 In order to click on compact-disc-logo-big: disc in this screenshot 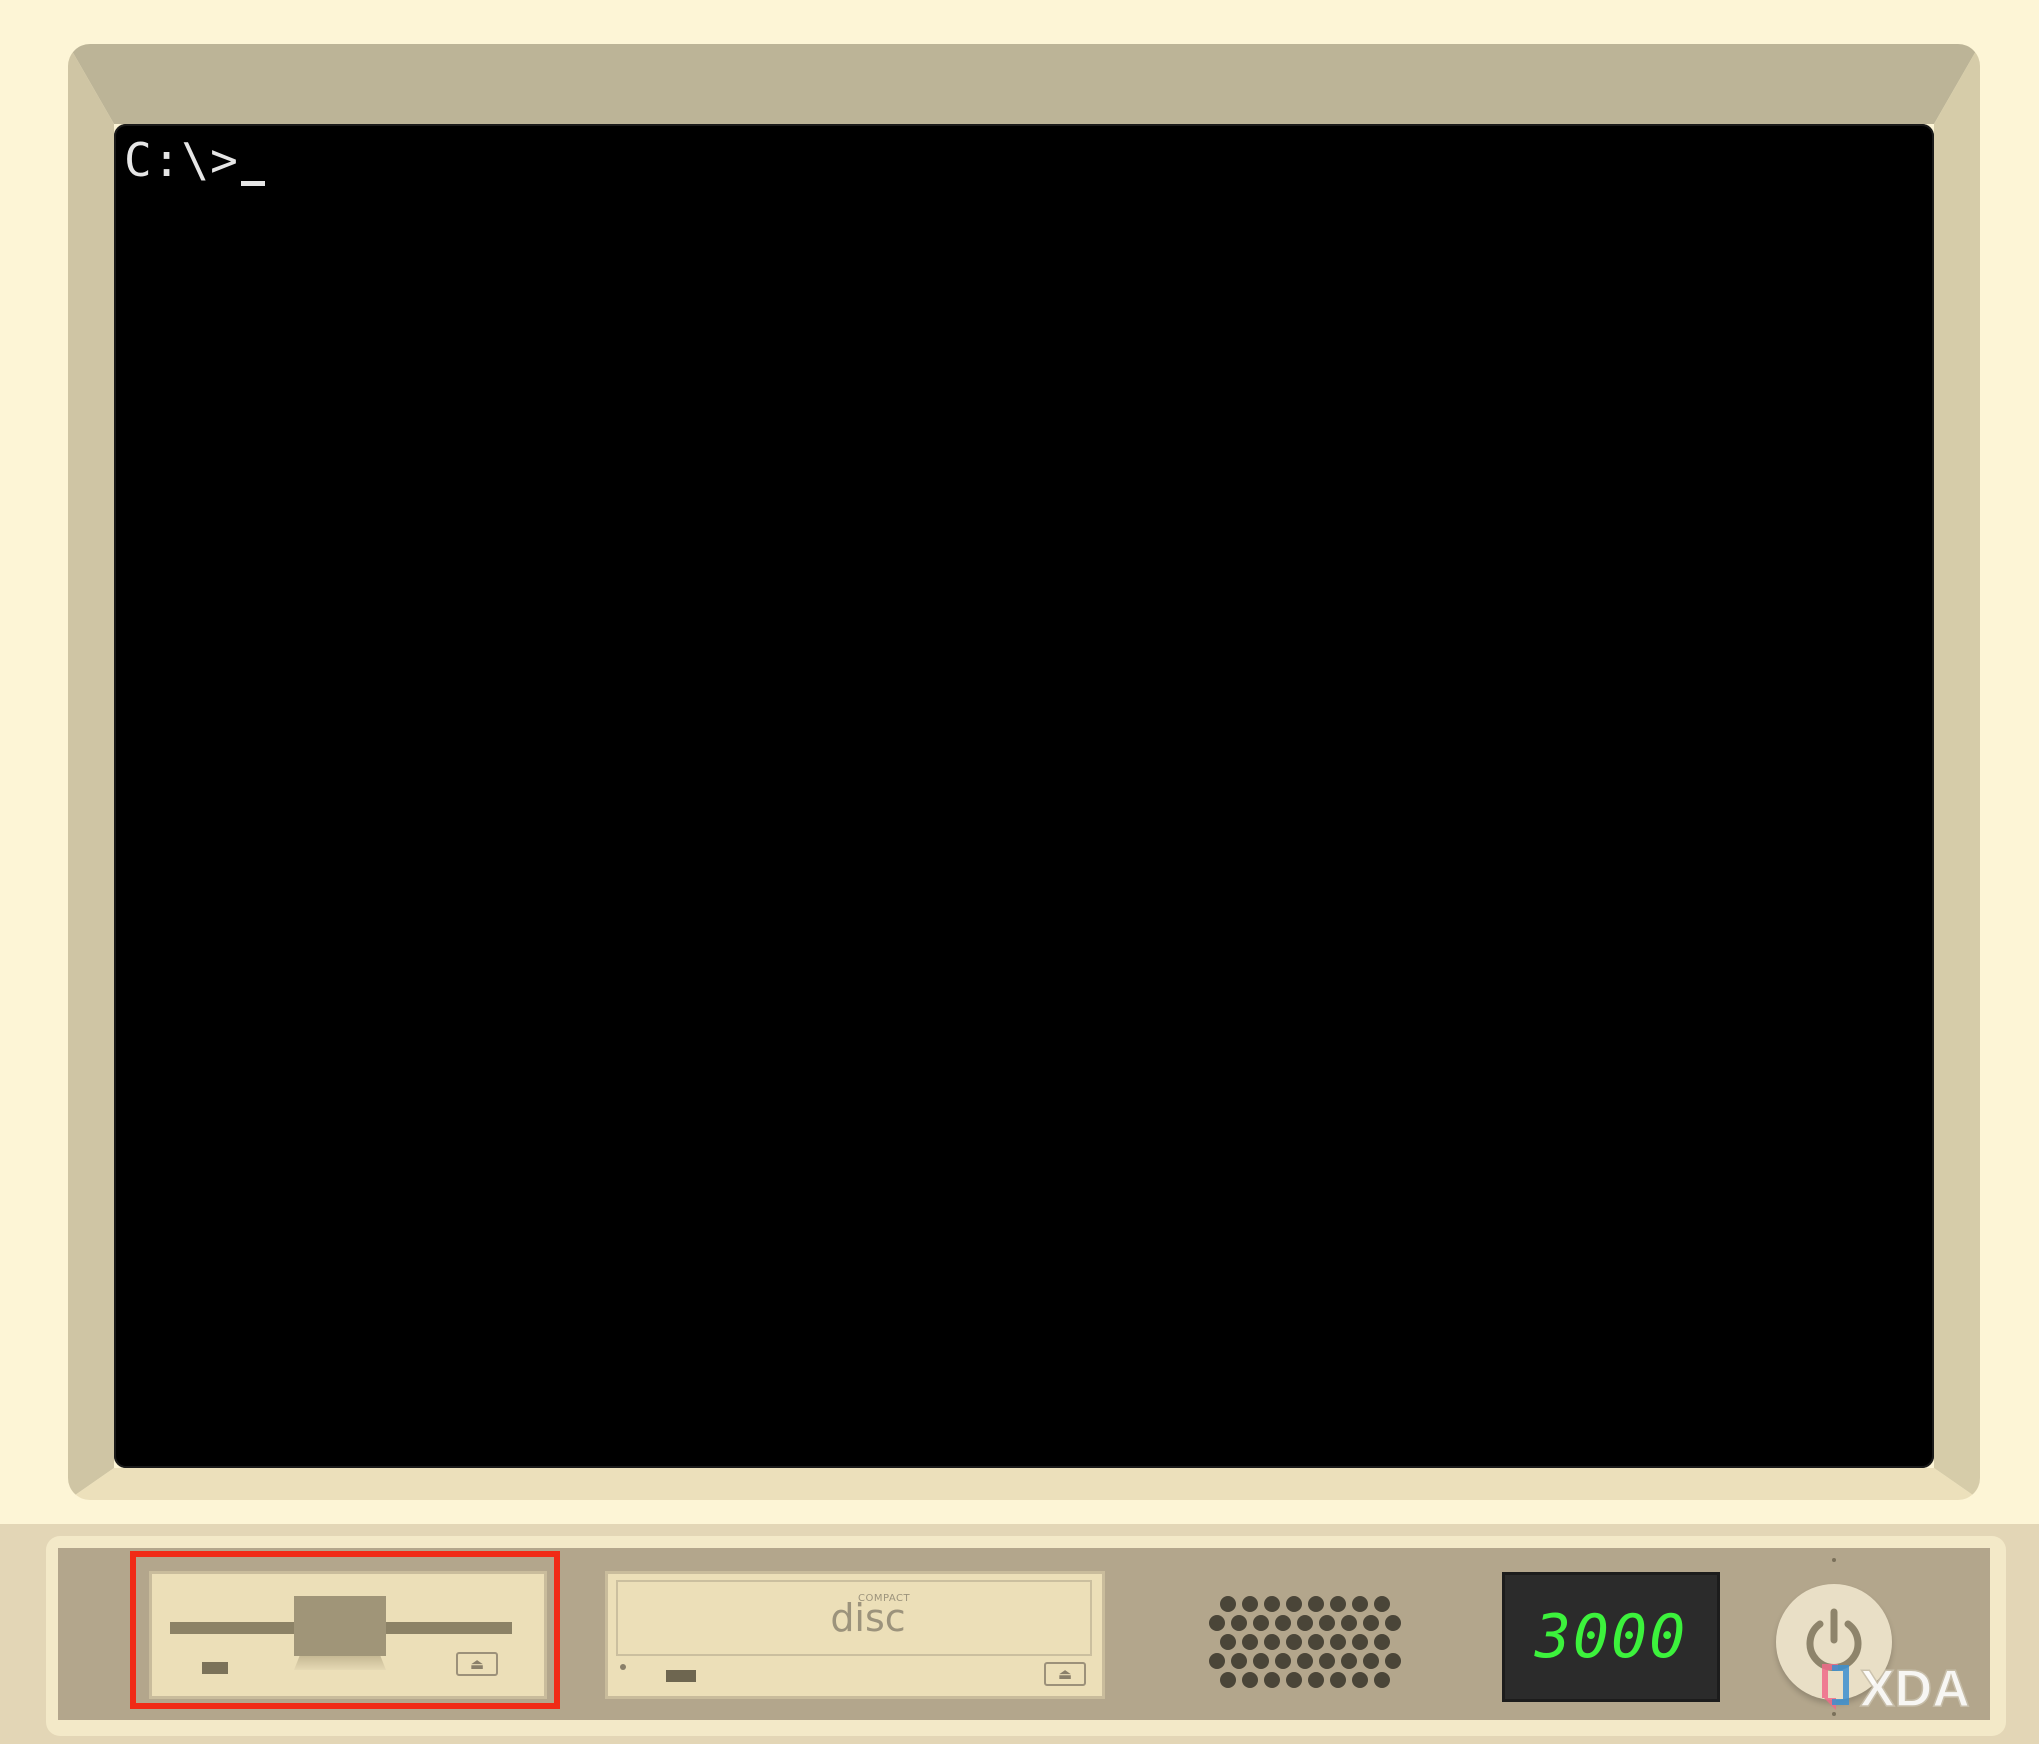, I will do `click(868, 1618)`.